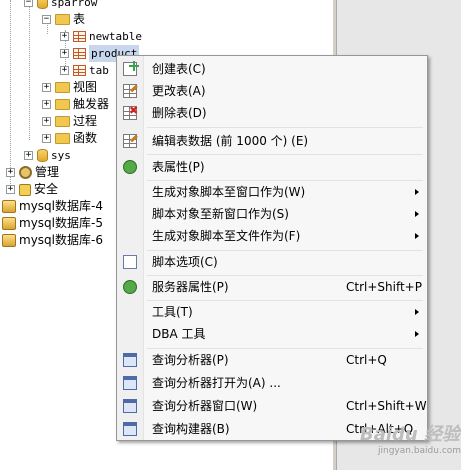 This screenshot has height=470, width=461. I want to click on management-icon, so click(25, 172).